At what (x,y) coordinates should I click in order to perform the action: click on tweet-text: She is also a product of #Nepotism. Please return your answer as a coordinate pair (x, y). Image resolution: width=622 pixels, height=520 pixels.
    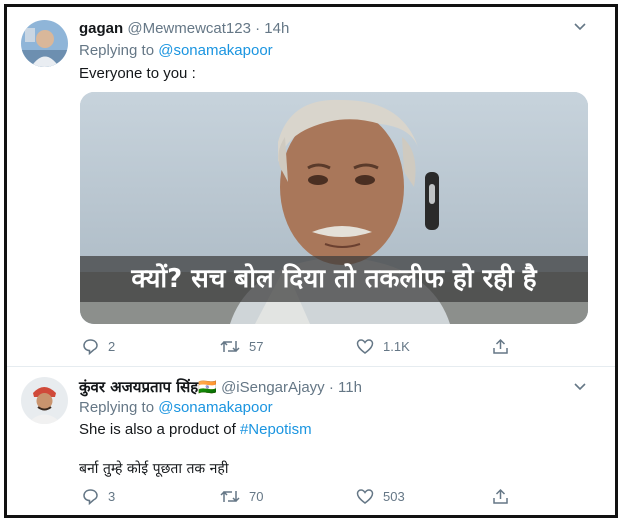
    Looking at the image, I should click on (195, 429).